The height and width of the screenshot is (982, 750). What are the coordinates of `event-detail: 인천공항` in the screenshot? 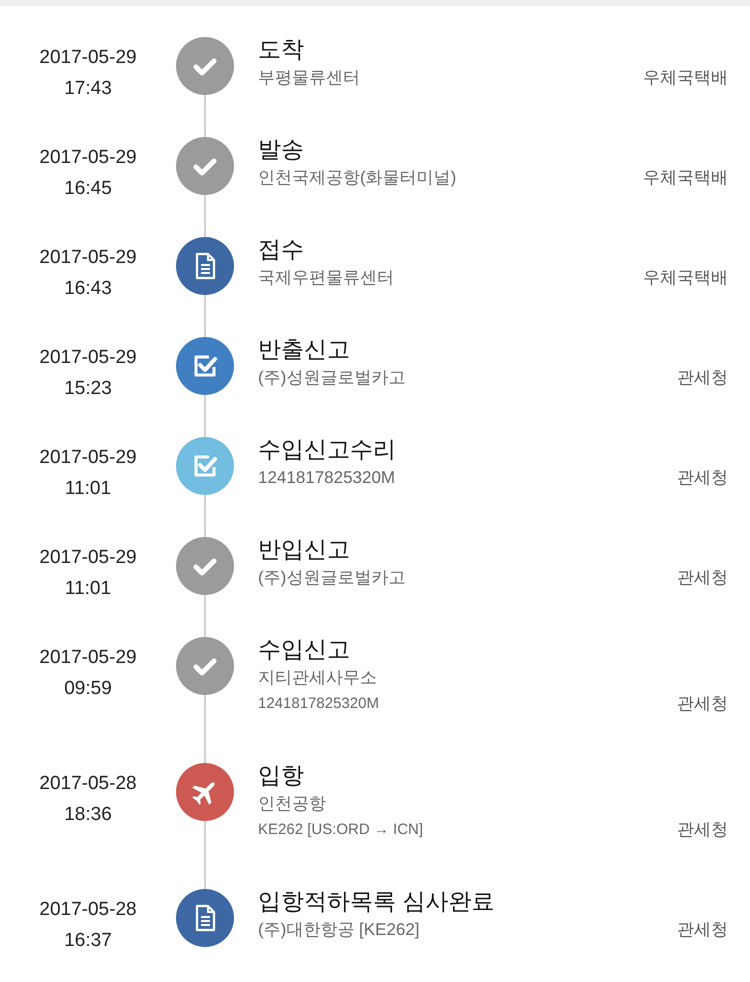 It's located at (292, 804).